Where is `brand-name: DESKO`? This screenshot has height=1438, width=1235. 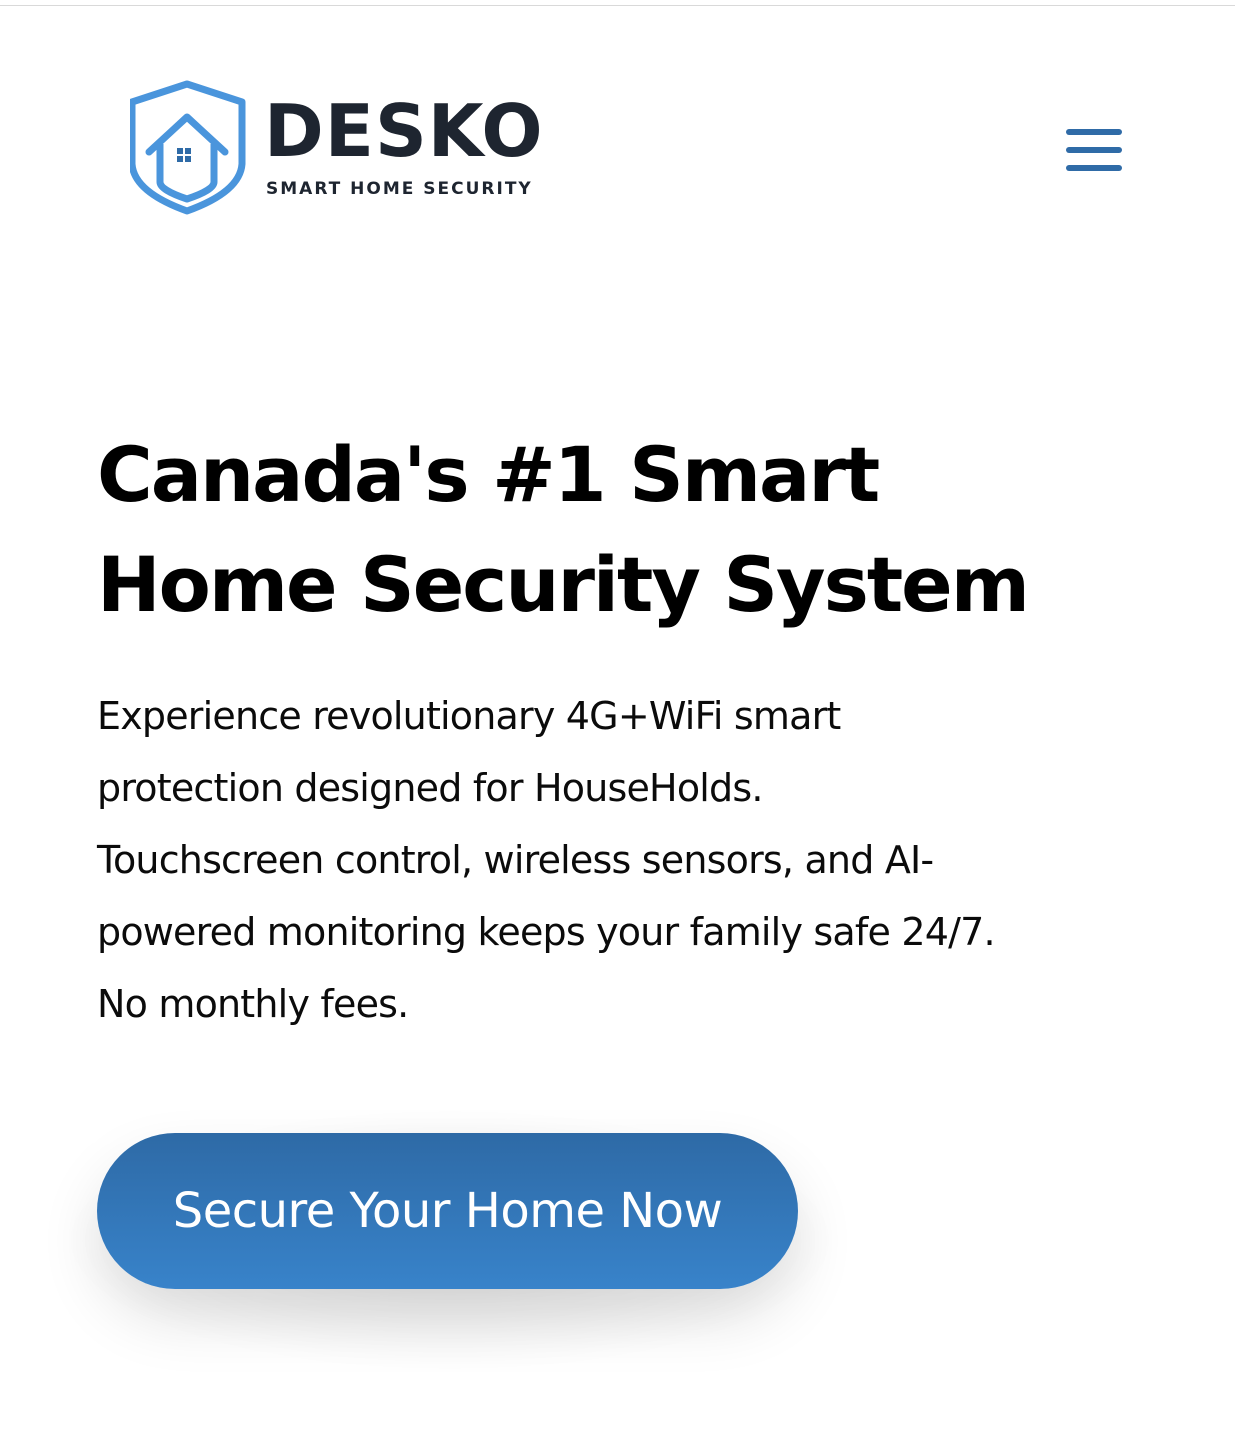 brand-name: DESKO is located at coordinates (404, 131).